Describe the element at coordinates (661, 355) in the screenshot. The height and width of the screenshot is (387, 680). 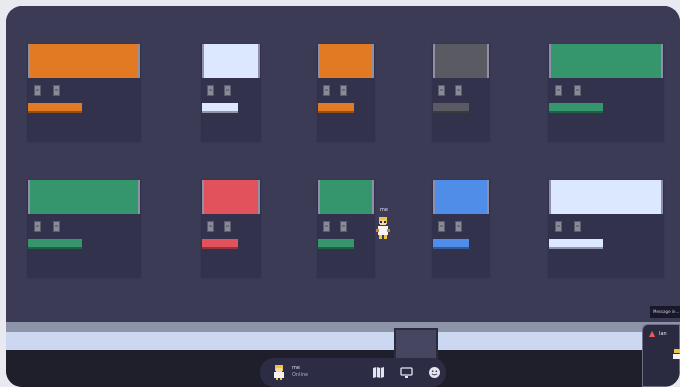
I see `side-panel: ▲ Ian` at that location.